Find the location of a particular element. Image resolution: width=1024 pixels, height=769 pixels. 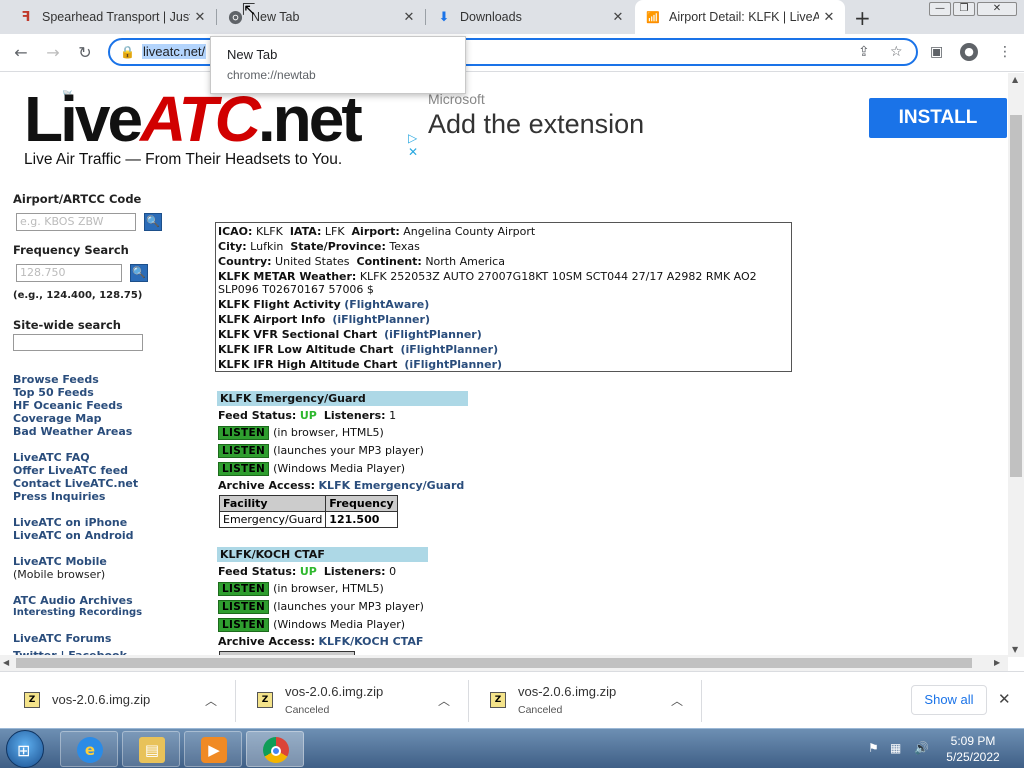

horizontal-scrollbar: ◀ ▶ is located at coordinates (504, 663).